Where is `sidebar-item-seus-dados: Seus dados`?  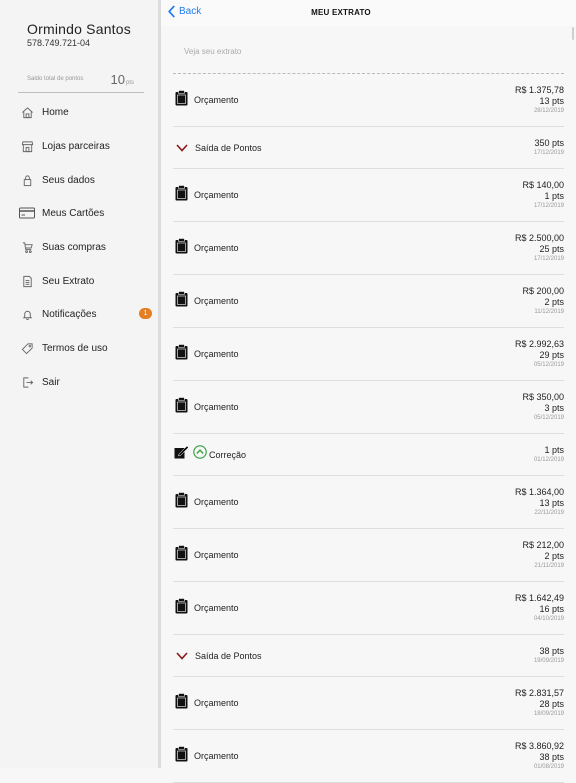
sidebar-item-seus-dados: Seus dados is located at coordinates (88, 180).